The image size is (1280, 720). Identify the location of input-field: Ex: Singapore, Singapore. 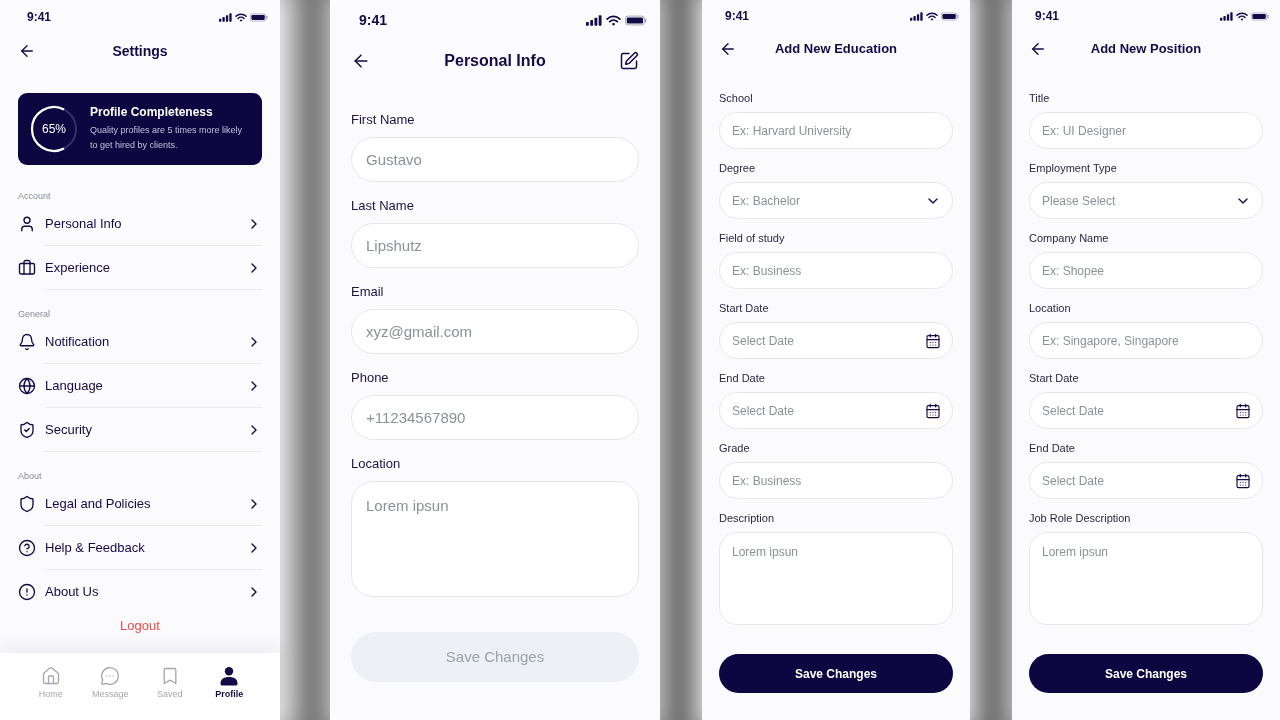
(1146, 340).